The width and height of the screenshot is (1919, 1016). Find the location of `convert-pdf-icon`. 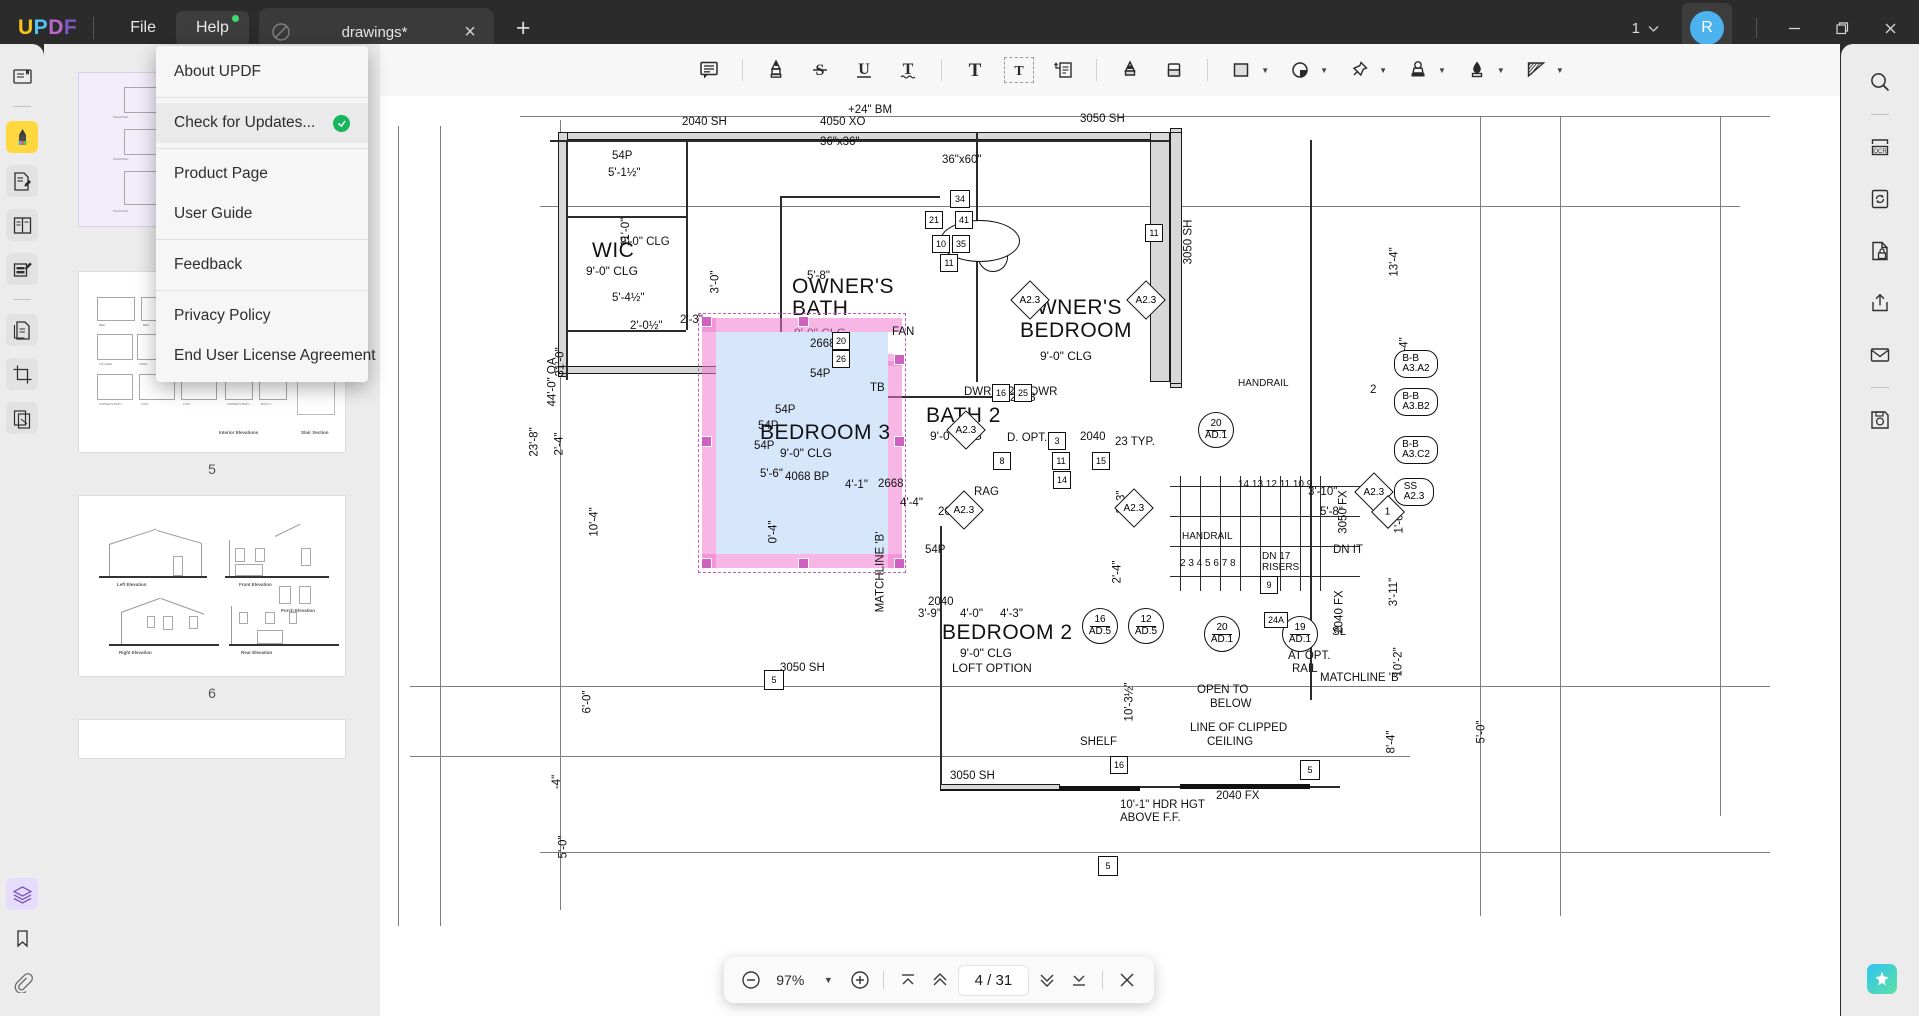

convert-pdf-icon is located at coordinates (22, 330).